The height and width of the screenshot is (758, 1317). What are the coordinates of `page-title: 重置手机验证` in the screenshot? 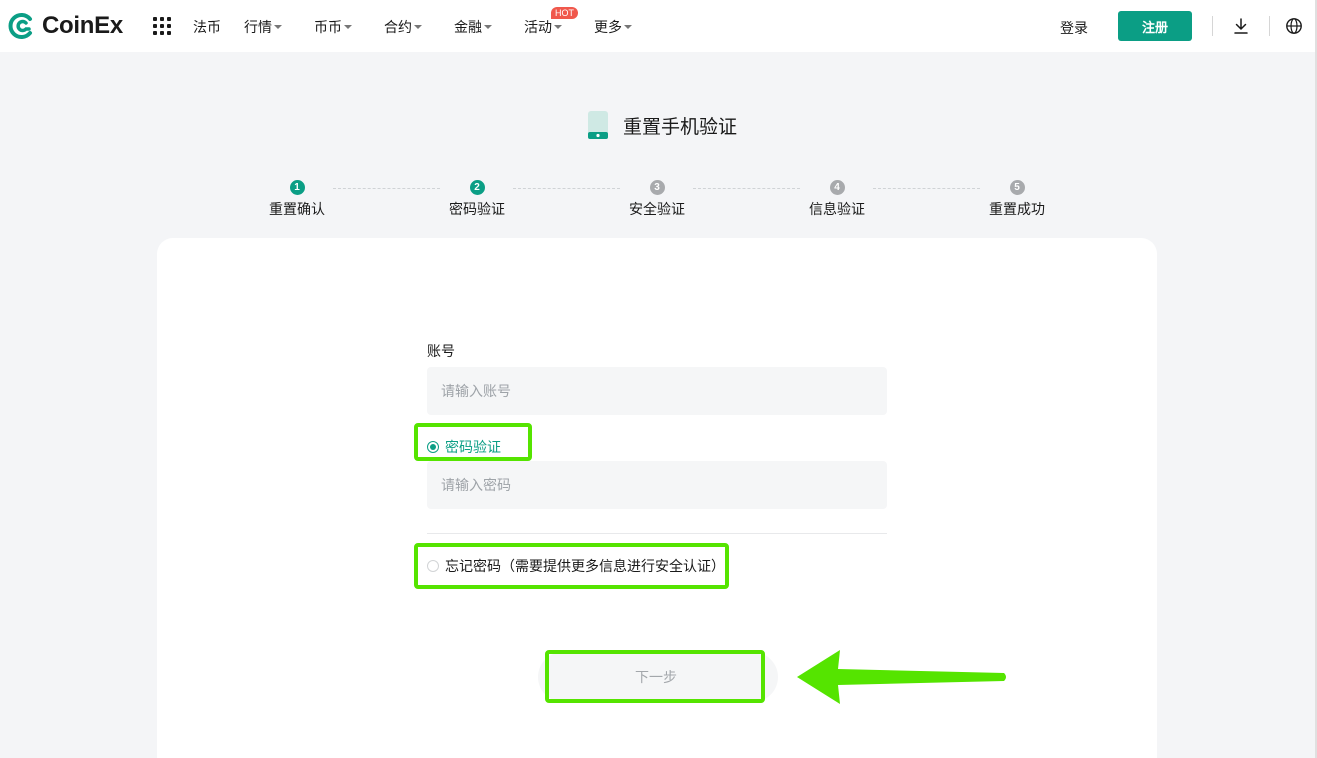 It's located at (680, 126).